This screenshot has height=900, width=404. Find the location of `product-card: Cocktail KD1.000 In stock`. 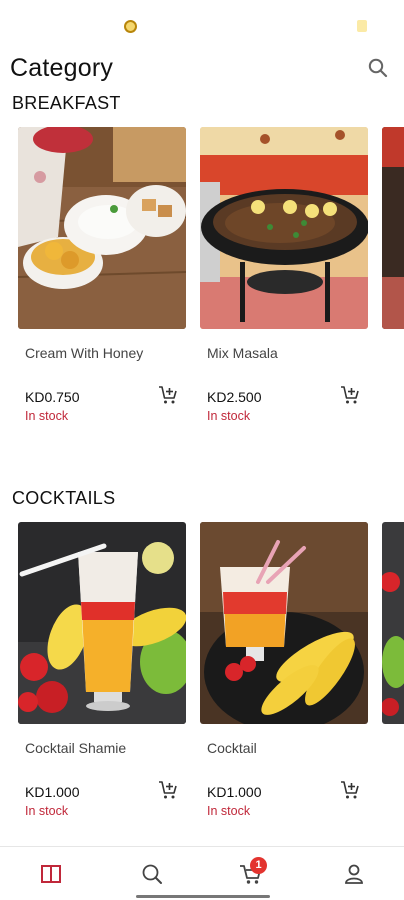

product-card: Cocktail KD1.000 In stock is located at coordinates (284, 672).